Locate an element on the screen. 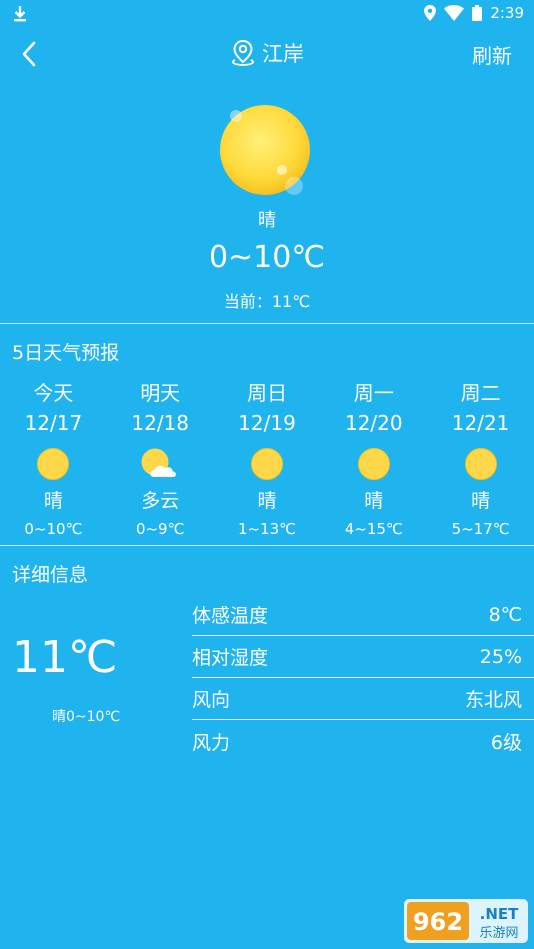 The width and height of the screenshot is (534, 949). forecast-day-name: 周二 is located at coordinates (480, 393).